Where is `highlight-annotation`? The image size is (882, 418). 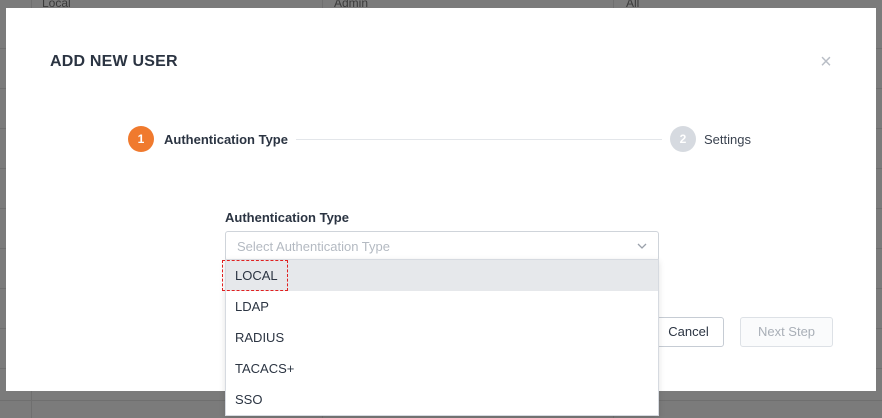
highlight-annotation is located at coordinates (255, 275).